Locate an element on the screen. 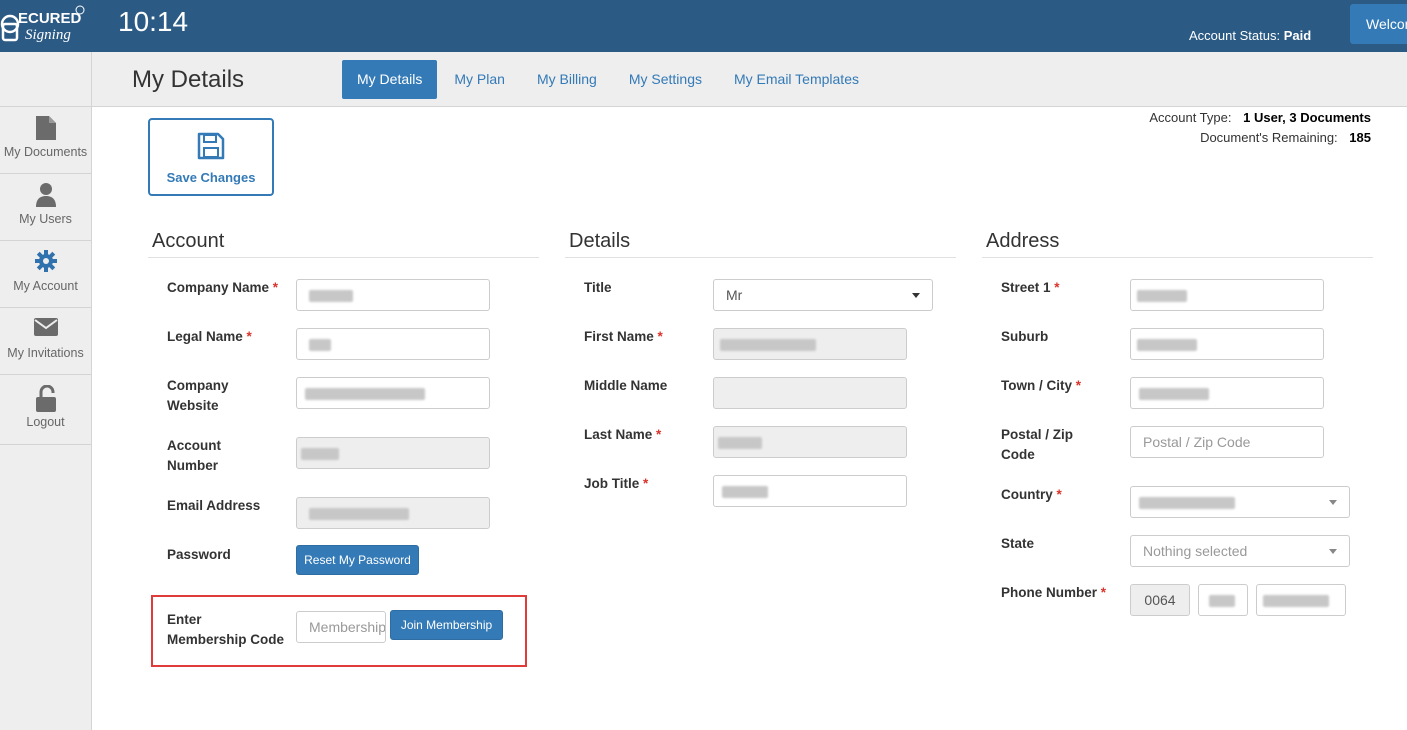 The image size is (1407, 730). address-section: Address is located at coordinates (1177, 244).